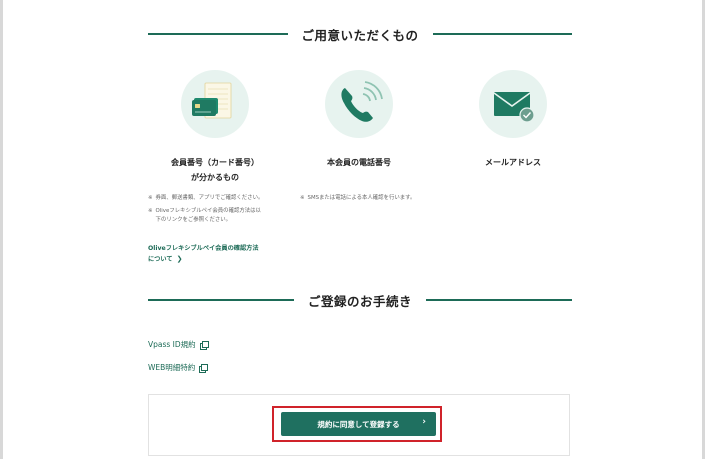 The image size is (705, 459). What do you see at coordinates (215, 170) in the screenshot?
I see `card-number-title: 会員番号（カード番号） が分かるもの` at bounding box center [215, 170].